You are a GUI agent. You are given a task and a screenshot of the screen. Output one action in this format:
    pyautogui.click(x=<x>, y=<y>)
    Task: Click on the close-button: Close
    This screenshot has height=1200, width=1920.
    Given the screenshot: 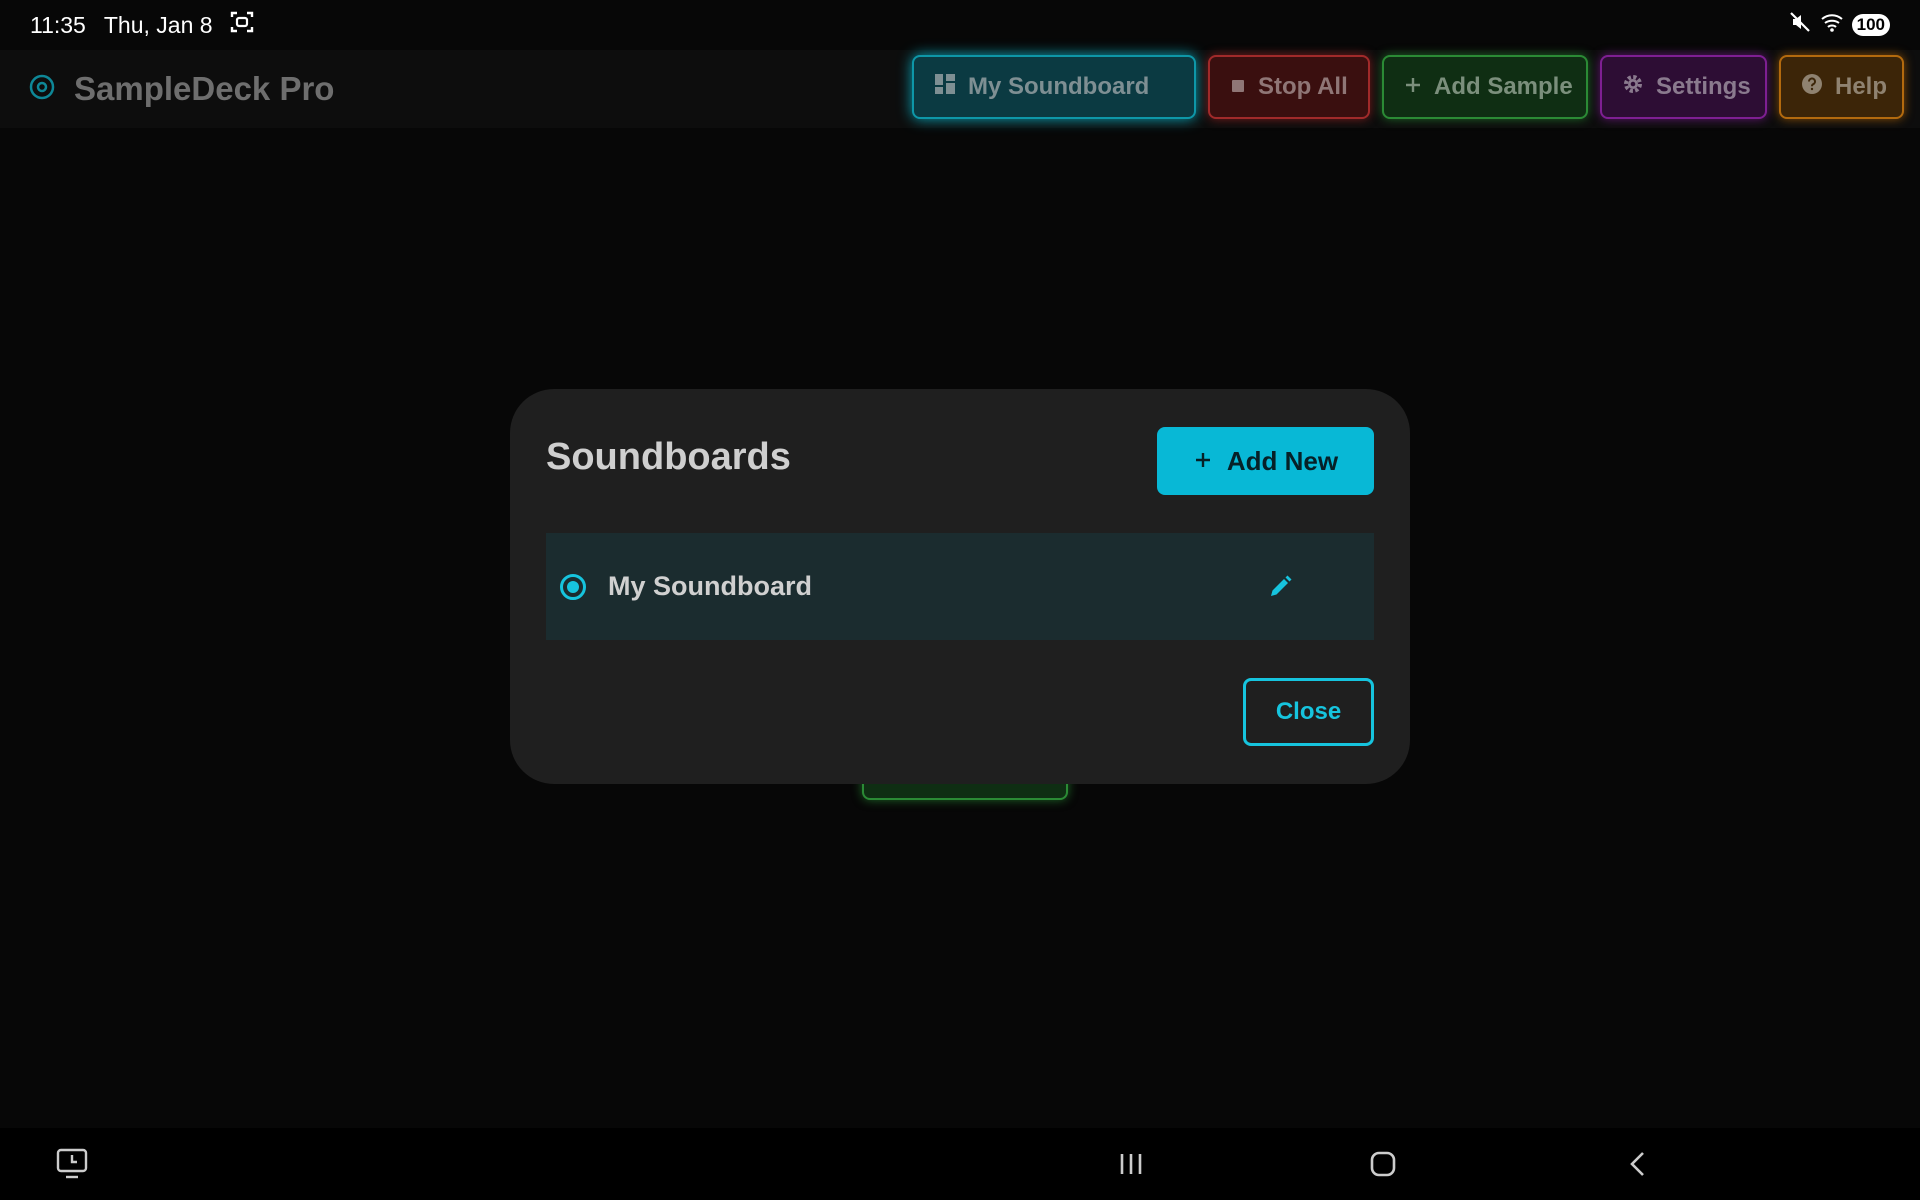 What is the action you would take?
    pyautogui.click(x=1308, y=712)
    